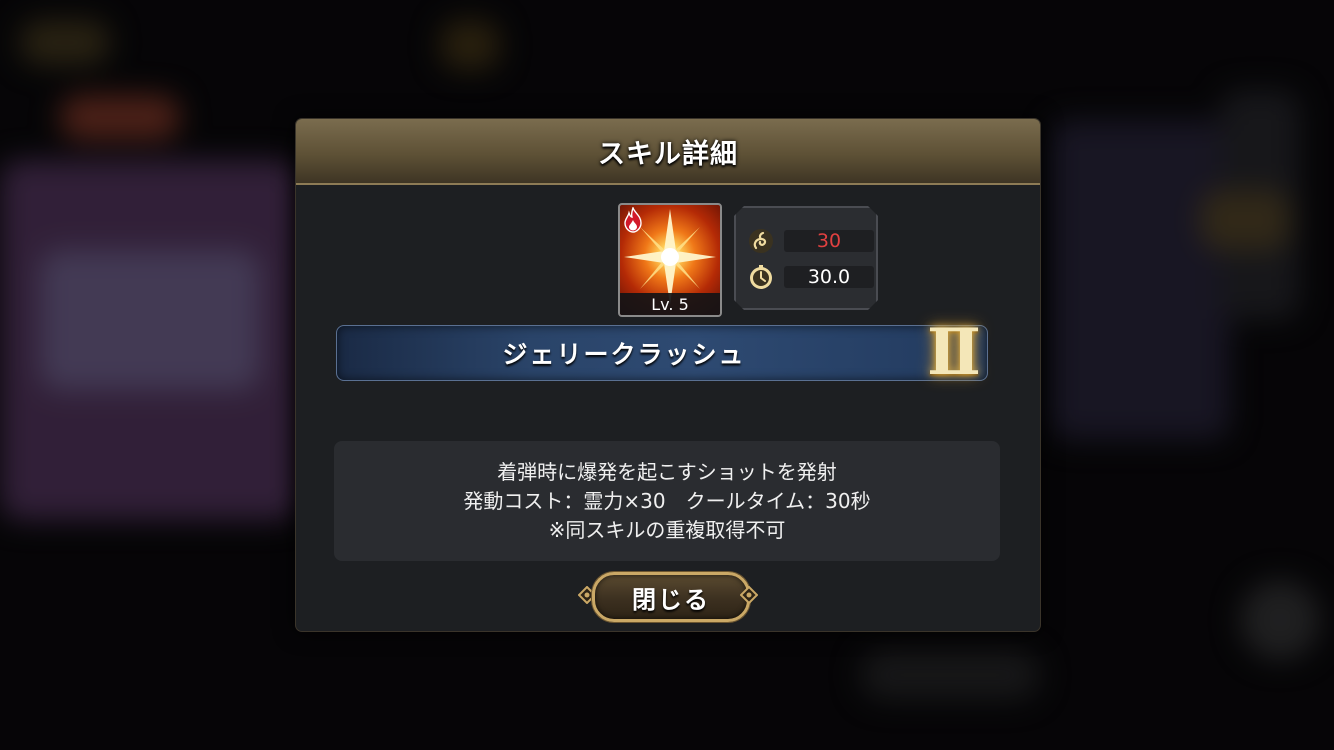 The height and width of the screenshot is (750, 1334). Describe the element at coordinates (667, 529) in the screenshot. I see `description-line: ※同スキルの重複取得不可` at that location.